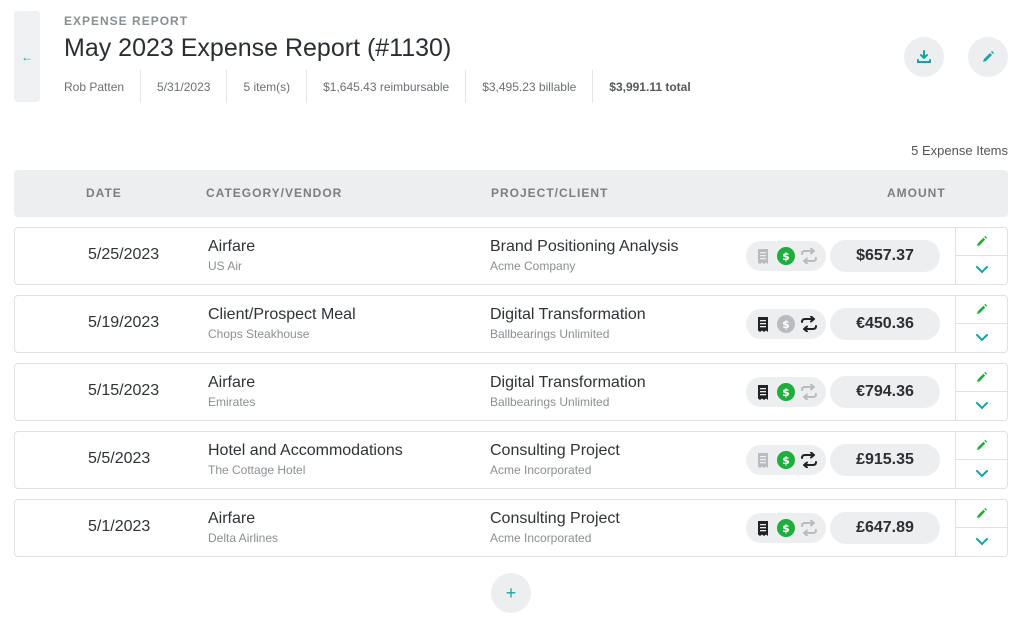 The image size is (1018, 618). Describe the element at coordinates (274, 193) in the screenshot. I see `column-category: CATEGORY/VENDOR` at that location.